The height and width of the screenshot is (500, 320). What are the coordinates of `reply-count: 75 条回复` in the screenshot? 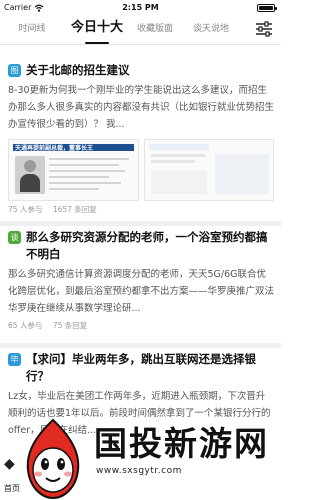 It's located at (70, 325).